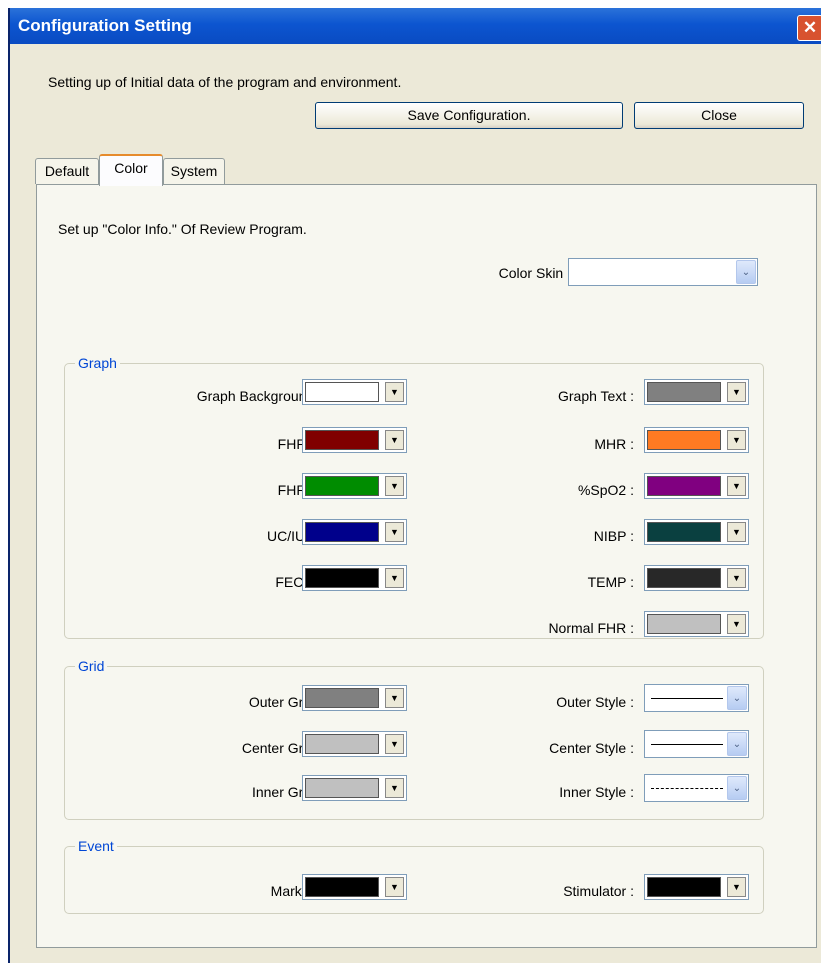  I want to click on center-grid-color-picker: ▼, so click(354, 744).